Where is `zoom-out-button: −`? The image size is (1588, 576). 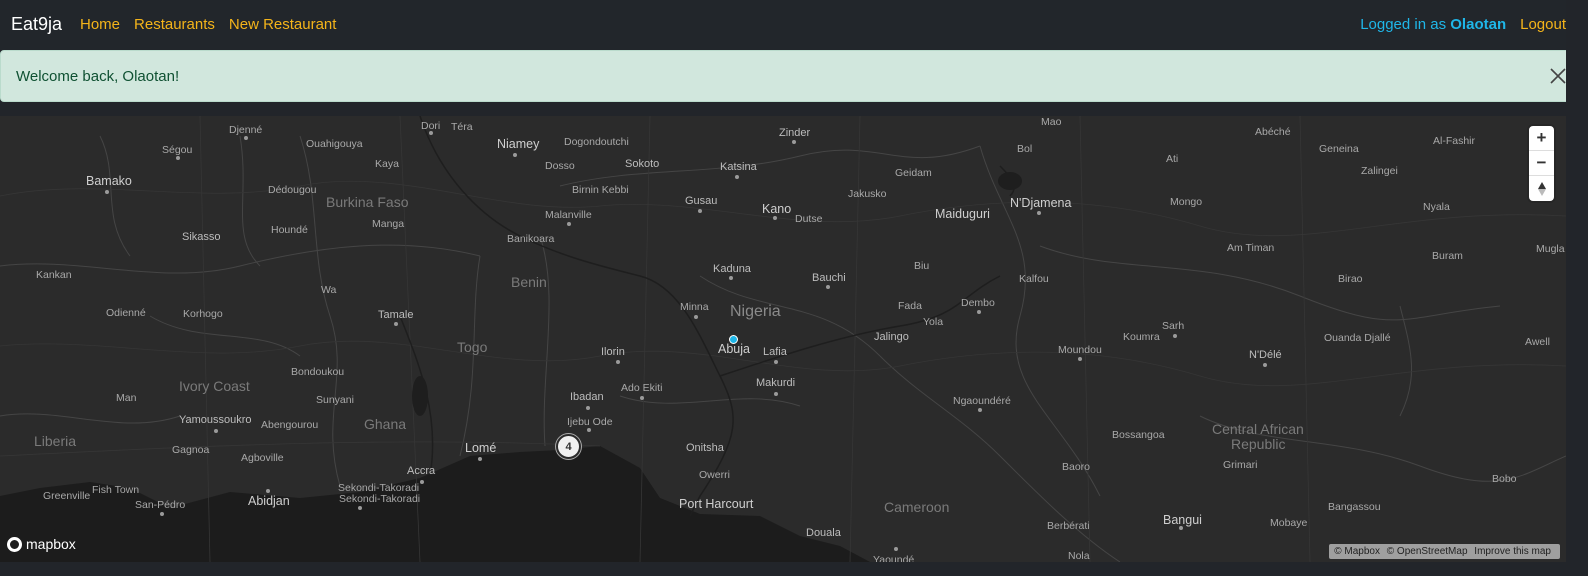
zoom-out-button: − is located at coordinates (1541, 163).